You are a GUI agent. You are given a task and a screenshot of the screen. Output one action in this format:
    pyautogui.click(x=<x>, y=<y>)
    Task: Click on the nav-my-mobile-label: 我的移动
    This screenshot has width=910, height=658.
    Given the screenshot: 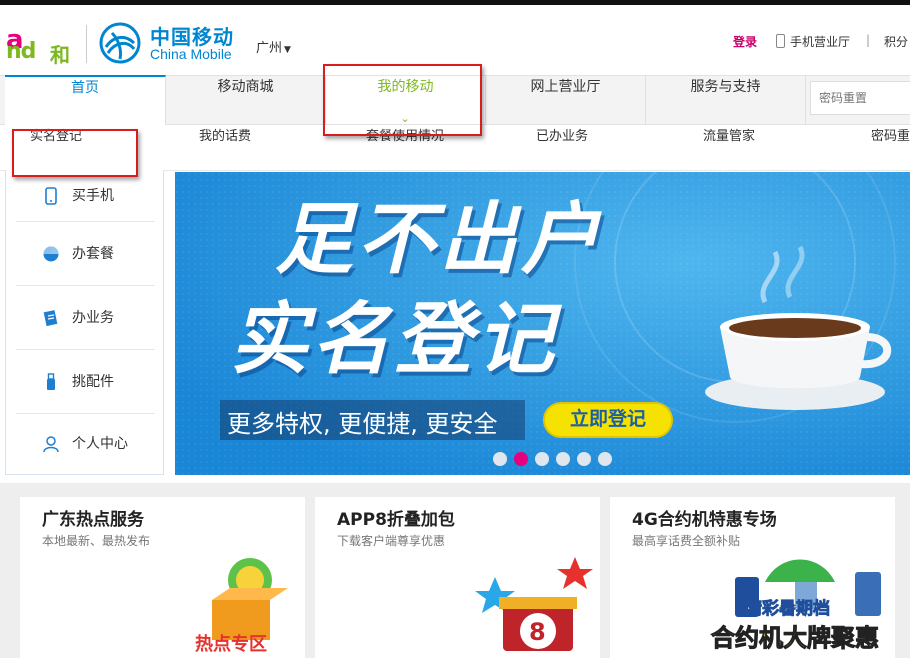 What is the action you would take?
    pyautogui.click(x=405, y=87)
    